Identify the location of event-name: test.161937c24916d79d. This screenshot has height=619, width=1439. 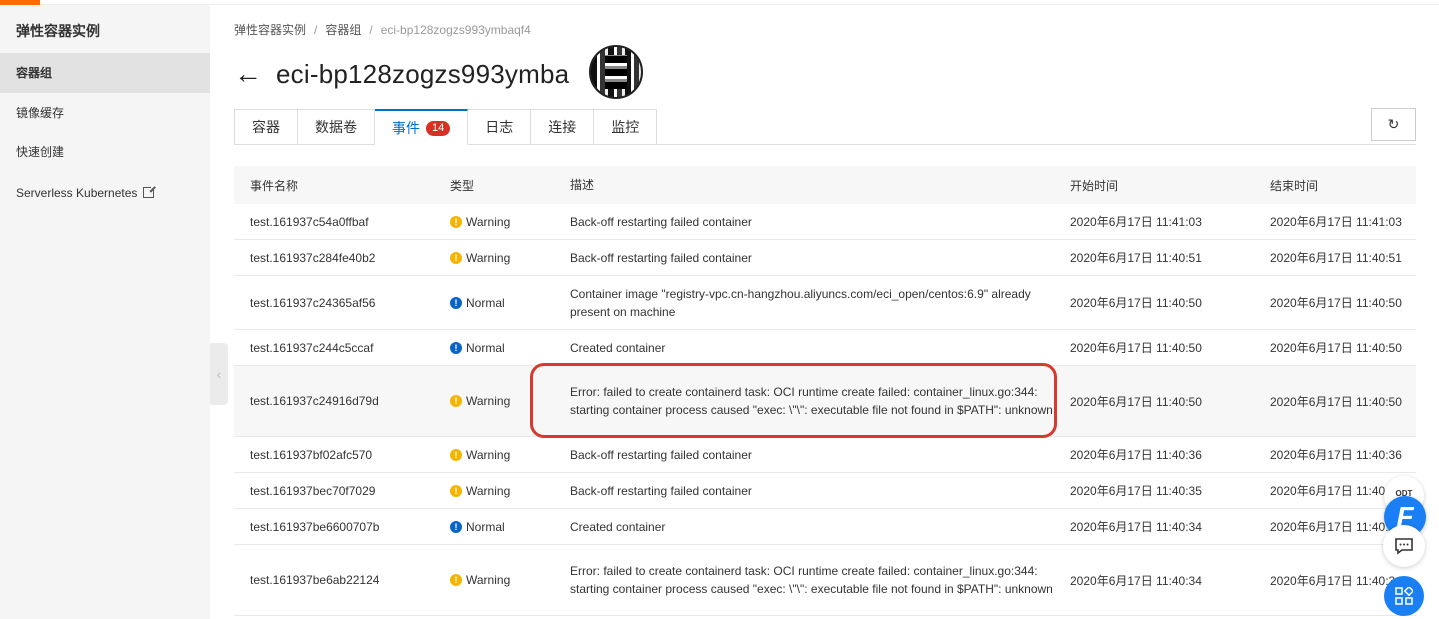
(314, 401).